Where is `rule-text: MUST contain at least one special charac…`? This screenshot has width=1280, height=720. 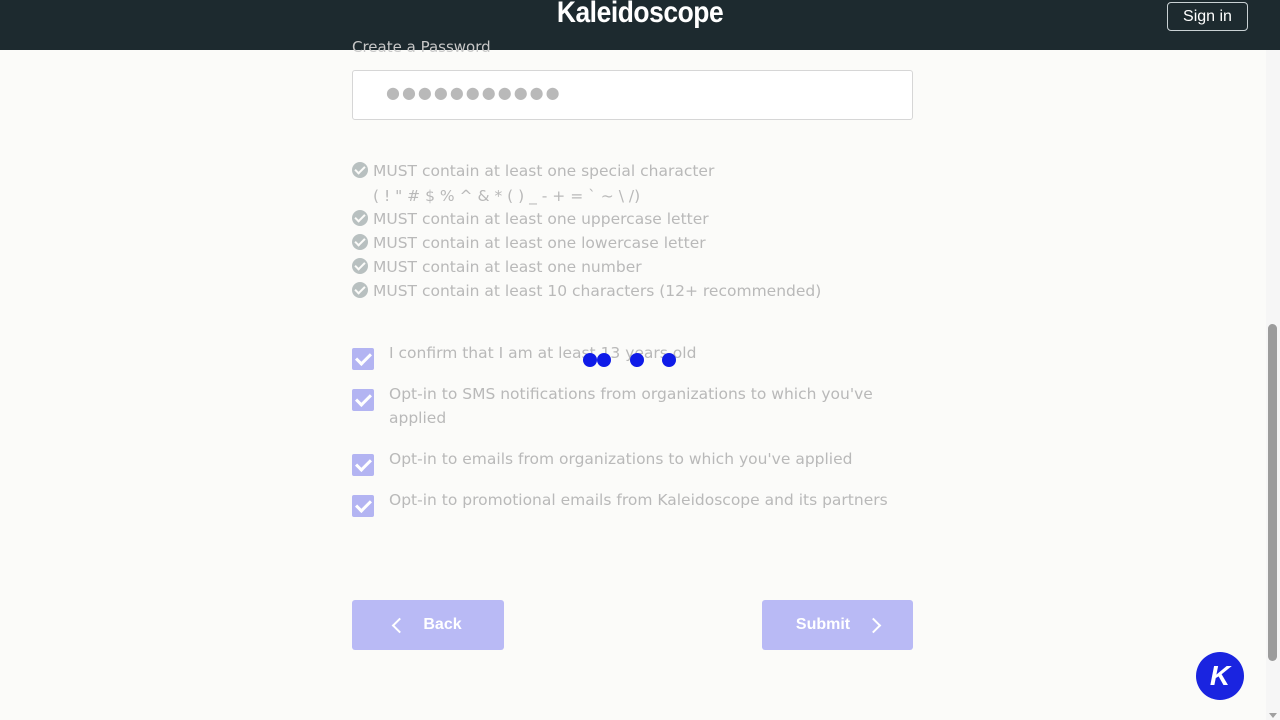 rule-text: MUST contain at least one special charac… is located at coordinates (544, 171).